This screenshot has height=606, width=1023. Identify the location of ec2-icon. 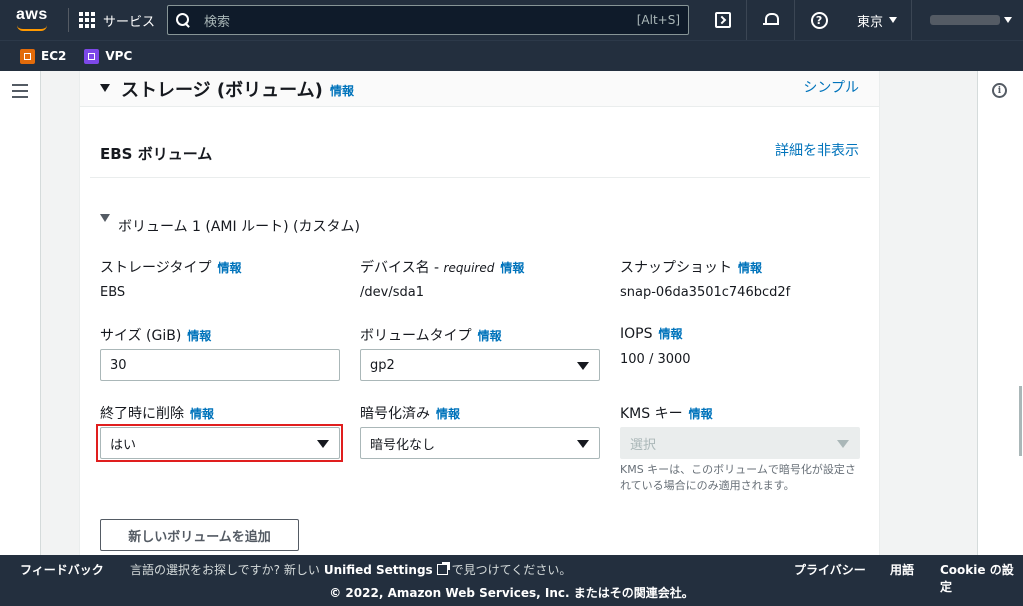
(27, 56).